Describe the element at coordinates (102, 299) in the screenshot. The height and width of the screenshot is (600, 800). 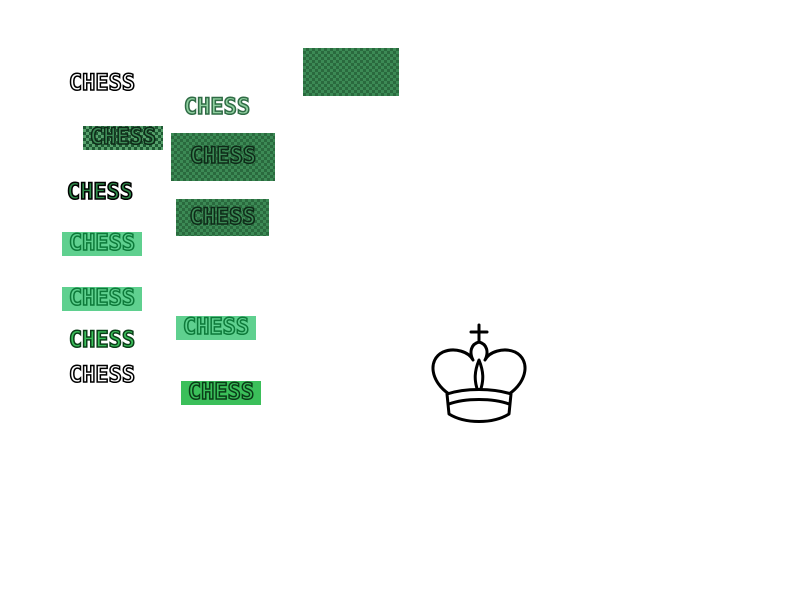
I see `chess-logo-light-green-bg-2: CHESS` at that location.